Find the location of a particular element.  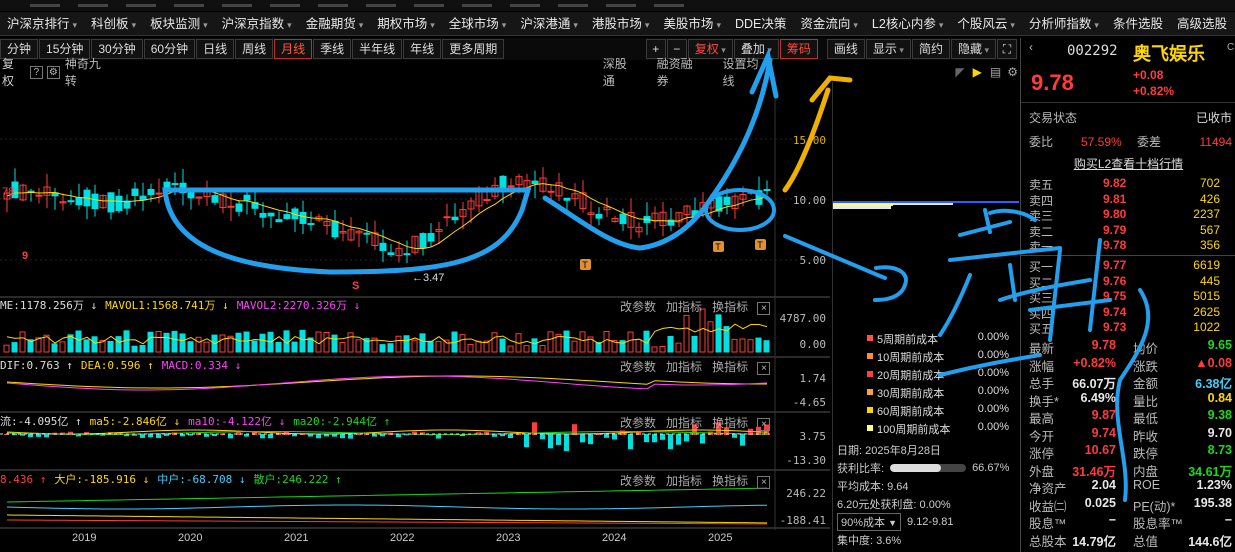

profit-ratio-fill is located at coordinates (915, 468).